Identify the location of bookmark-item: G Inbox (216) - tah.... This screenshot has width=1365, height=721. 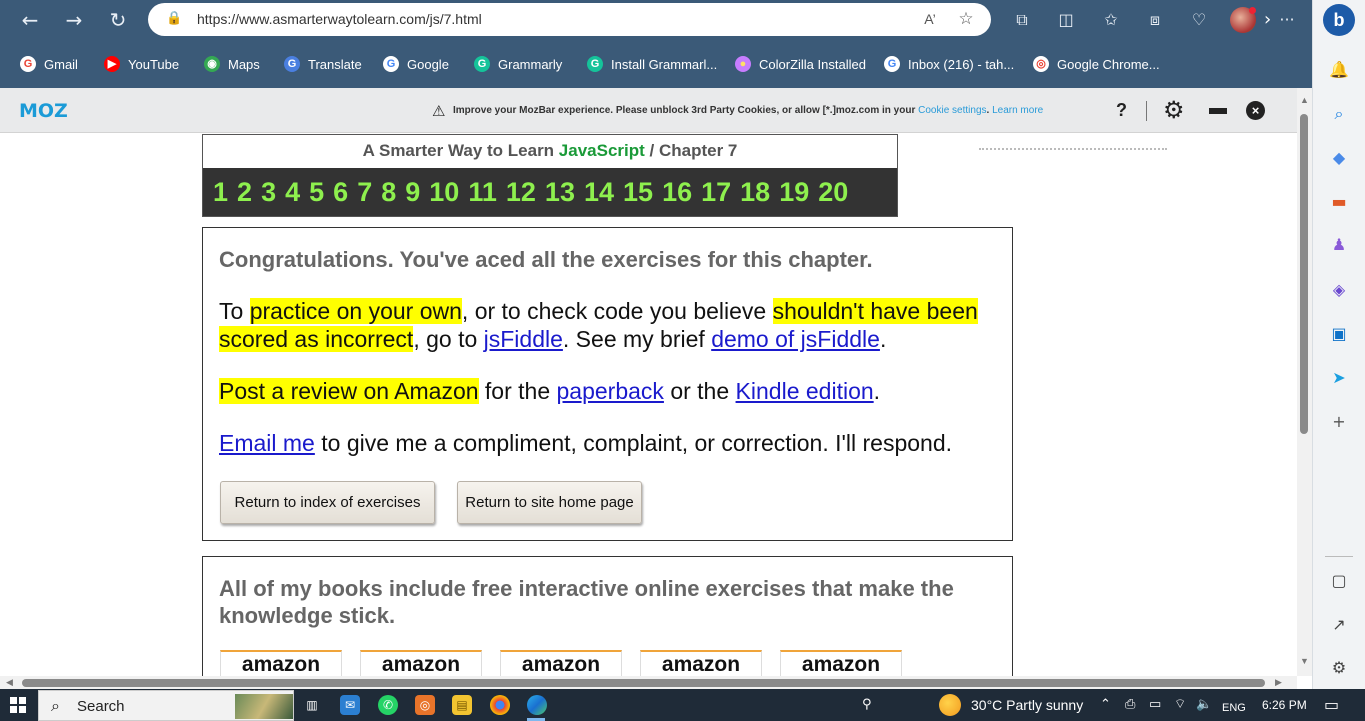
(949, 64).